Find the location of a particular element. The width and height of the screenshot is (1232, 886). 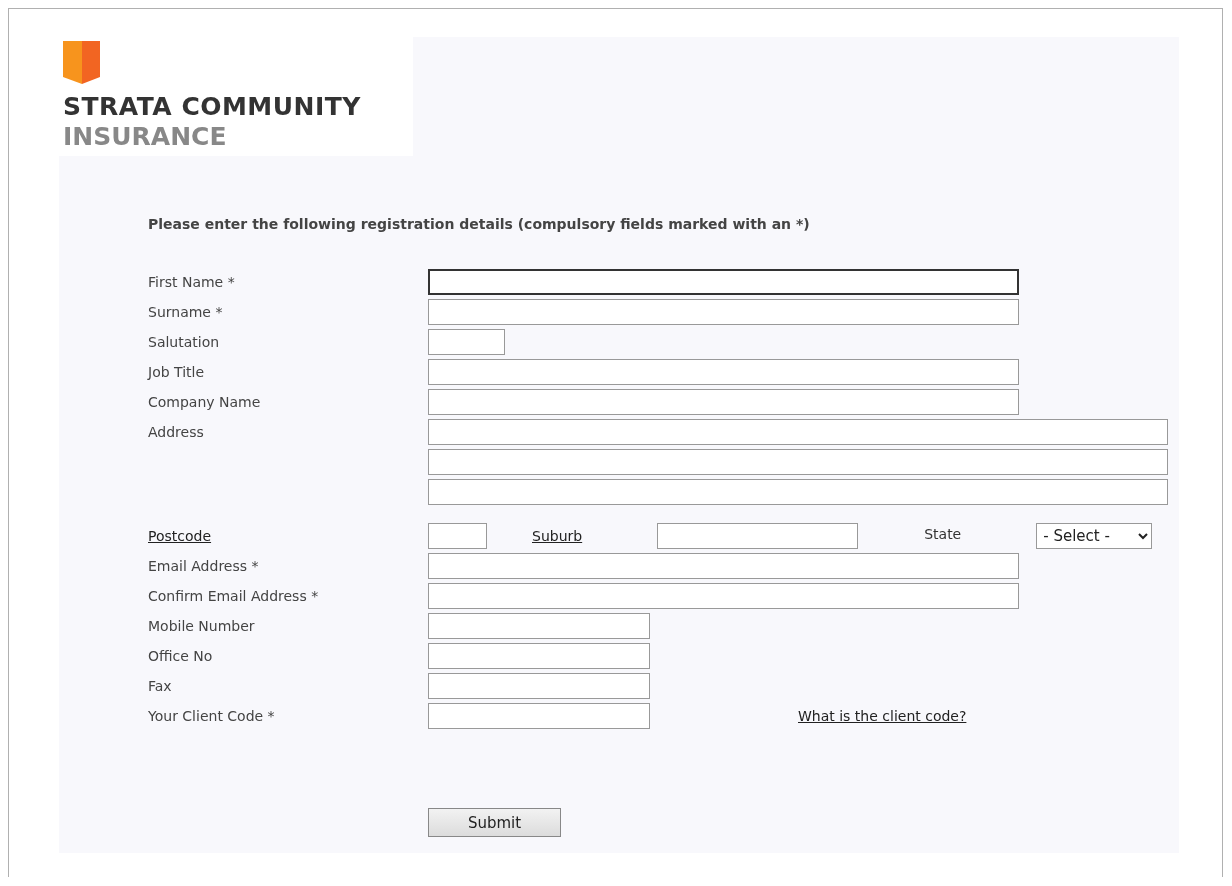

submit-button: Submit is located at coordinates (494, 822).